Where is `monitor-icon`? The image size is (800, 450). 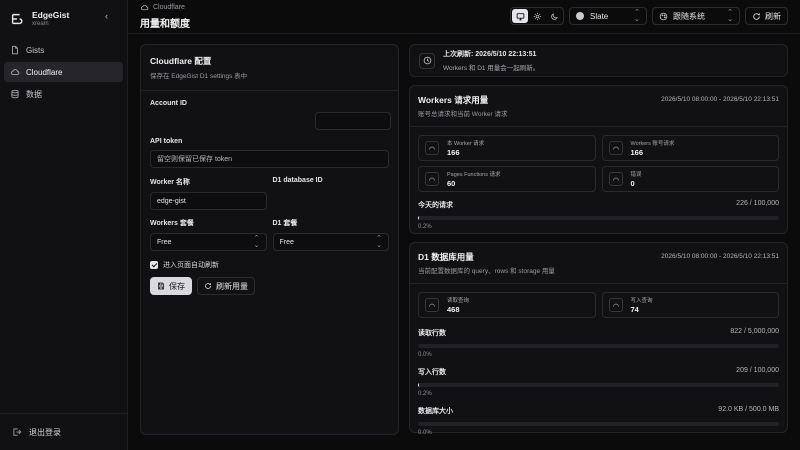 monitor-icon is located at coordinates (520, 16).